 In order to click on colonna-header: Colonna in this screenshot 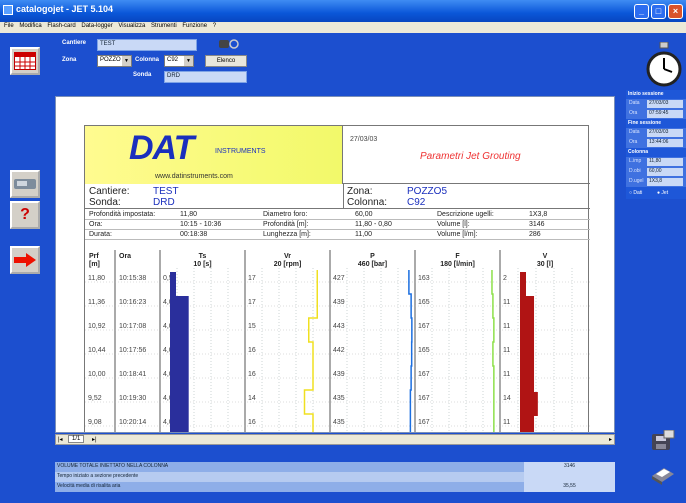, I will do `click(656, 152)`.